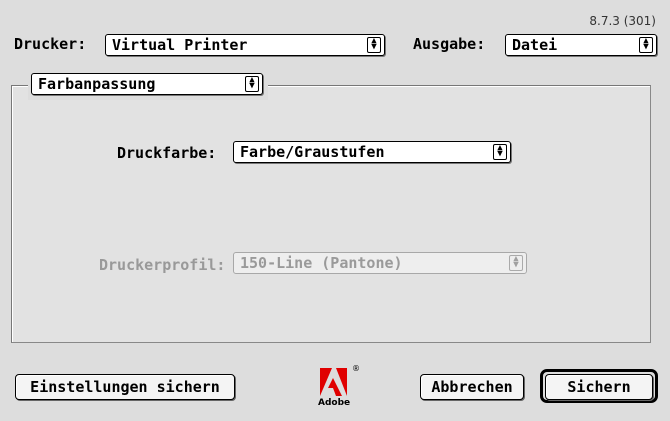  What do you see at coordinates (180, 45) in the screenshot?
I see `printer-popup-value: Virtual Printer` at bounding box center [180, 45].